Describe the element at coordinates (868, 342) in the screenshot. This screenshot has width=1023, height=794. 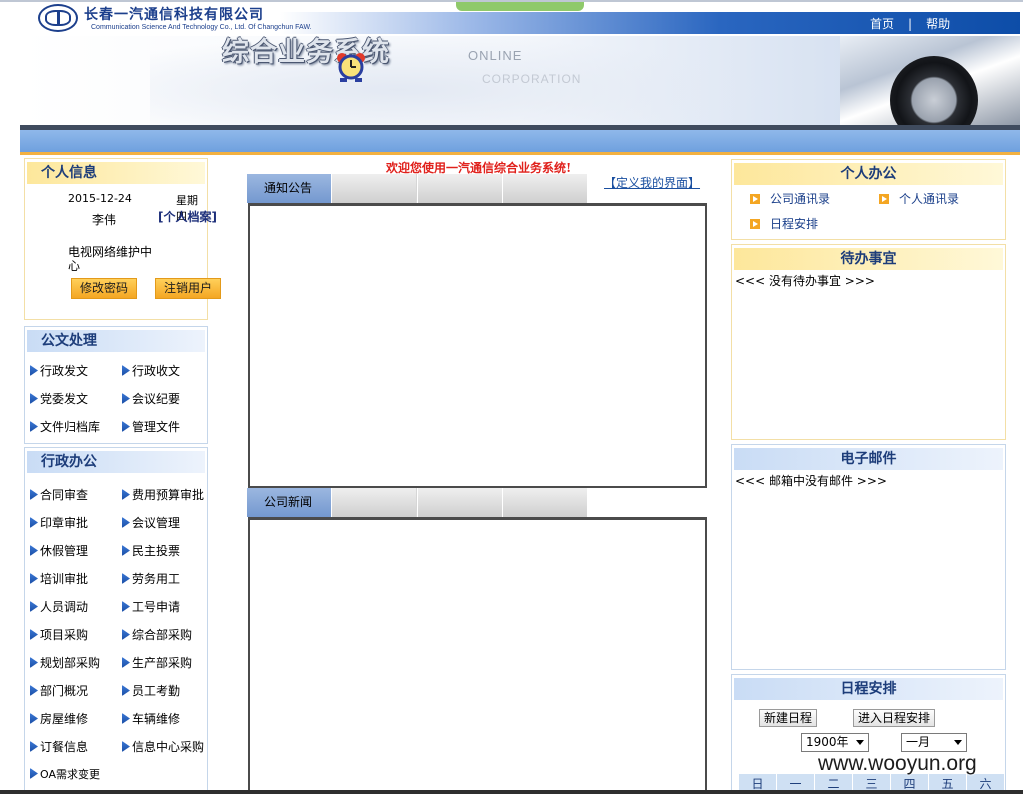
I see `todo-panel: 待办事宜 <<< 没有待办事宜 >>>` at that location.